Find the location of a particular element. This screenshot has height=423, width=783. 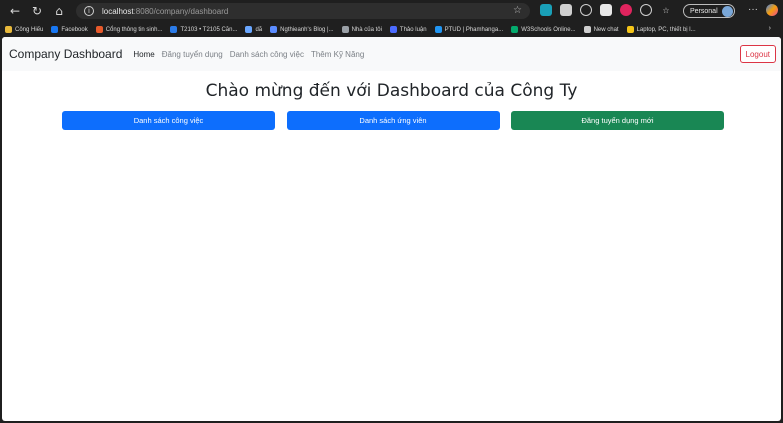

bookmark-label: Thảo luận is located at coordinates (413, 29).